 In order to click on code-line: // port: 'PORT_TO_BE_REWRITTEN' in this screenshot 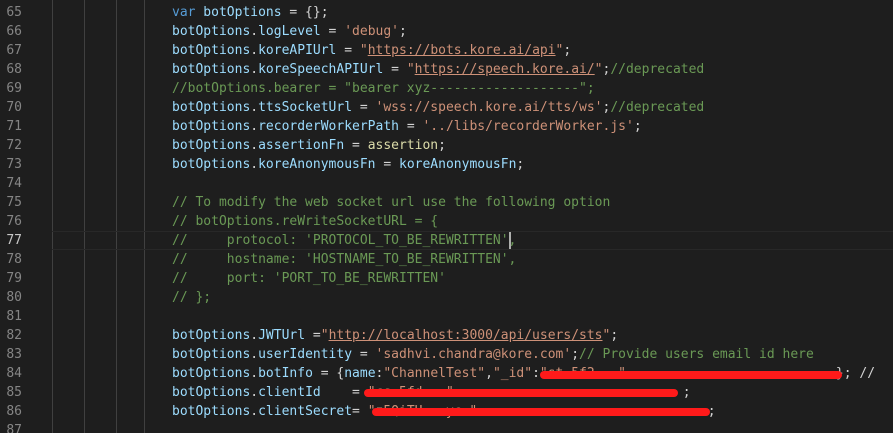, I will do `click(309, 278)`.